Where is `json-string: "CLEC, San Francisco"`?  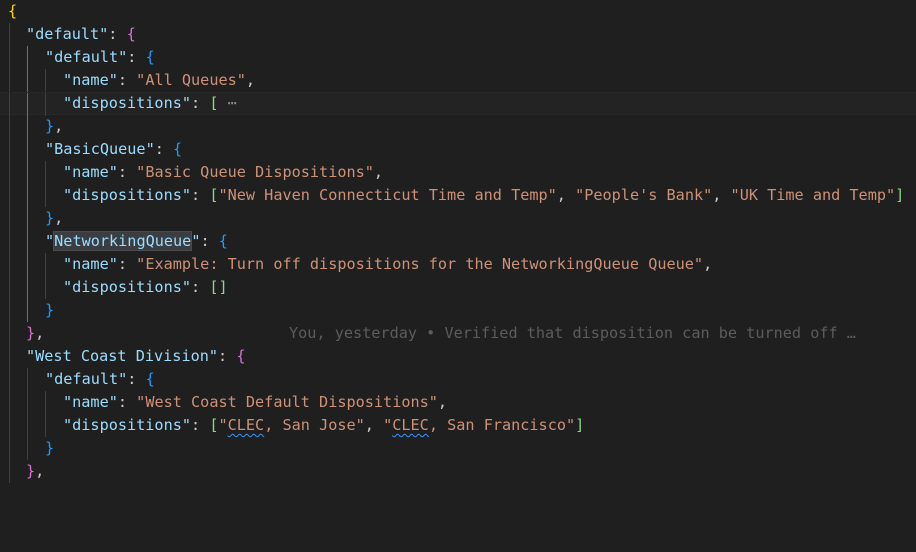
json-string: "CLEC, San Francisco" is located at coordinates (479, 425).